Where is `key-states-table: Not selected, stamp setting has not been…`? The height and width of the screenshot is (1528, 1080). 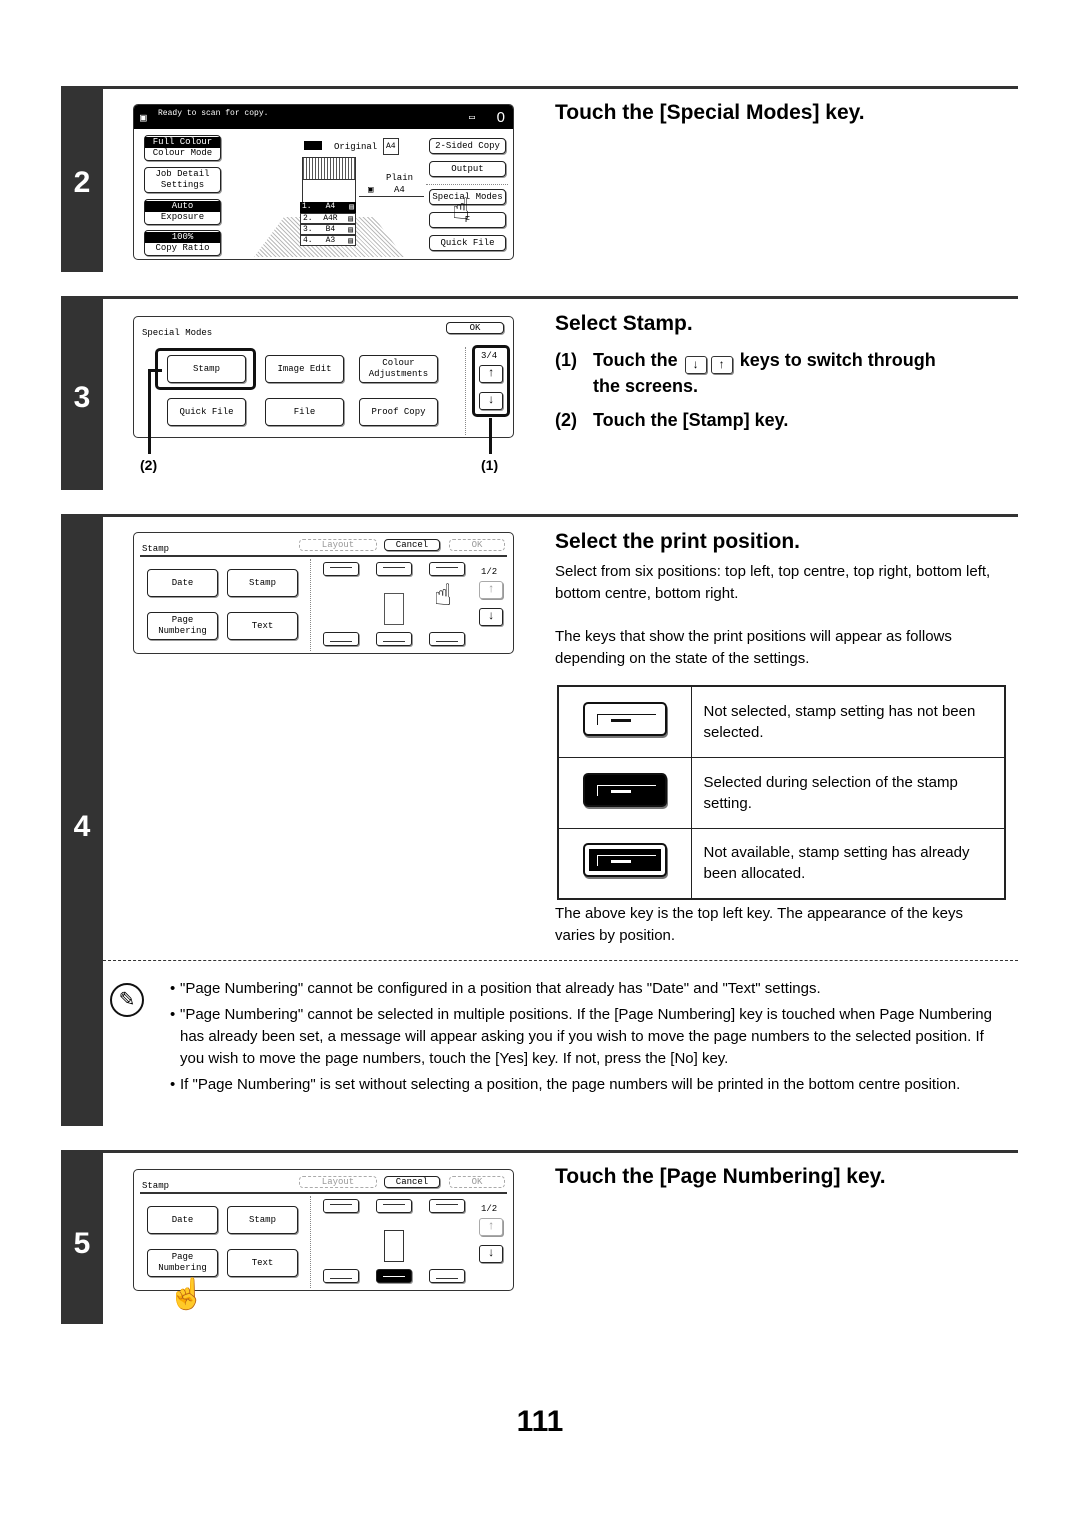
key-states-table: Not selected, stamp setting has not been… is located at coordinates (781, 792).